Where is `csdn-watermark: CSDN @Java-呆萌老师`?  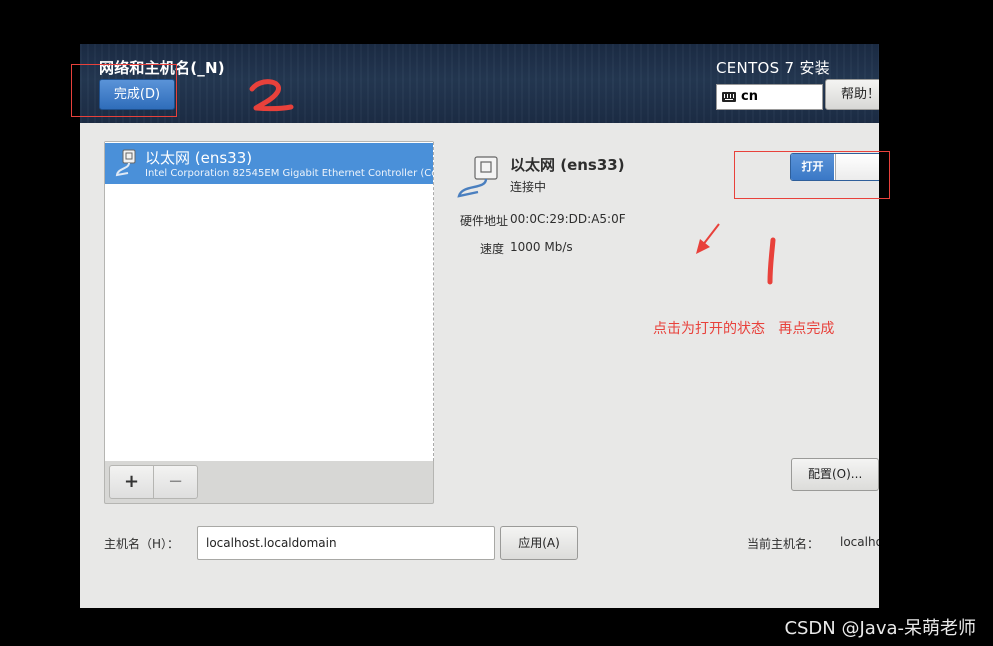 csdn-watermark: CSDN @Java-呆萌老师 is located at coordinates (880, 628).